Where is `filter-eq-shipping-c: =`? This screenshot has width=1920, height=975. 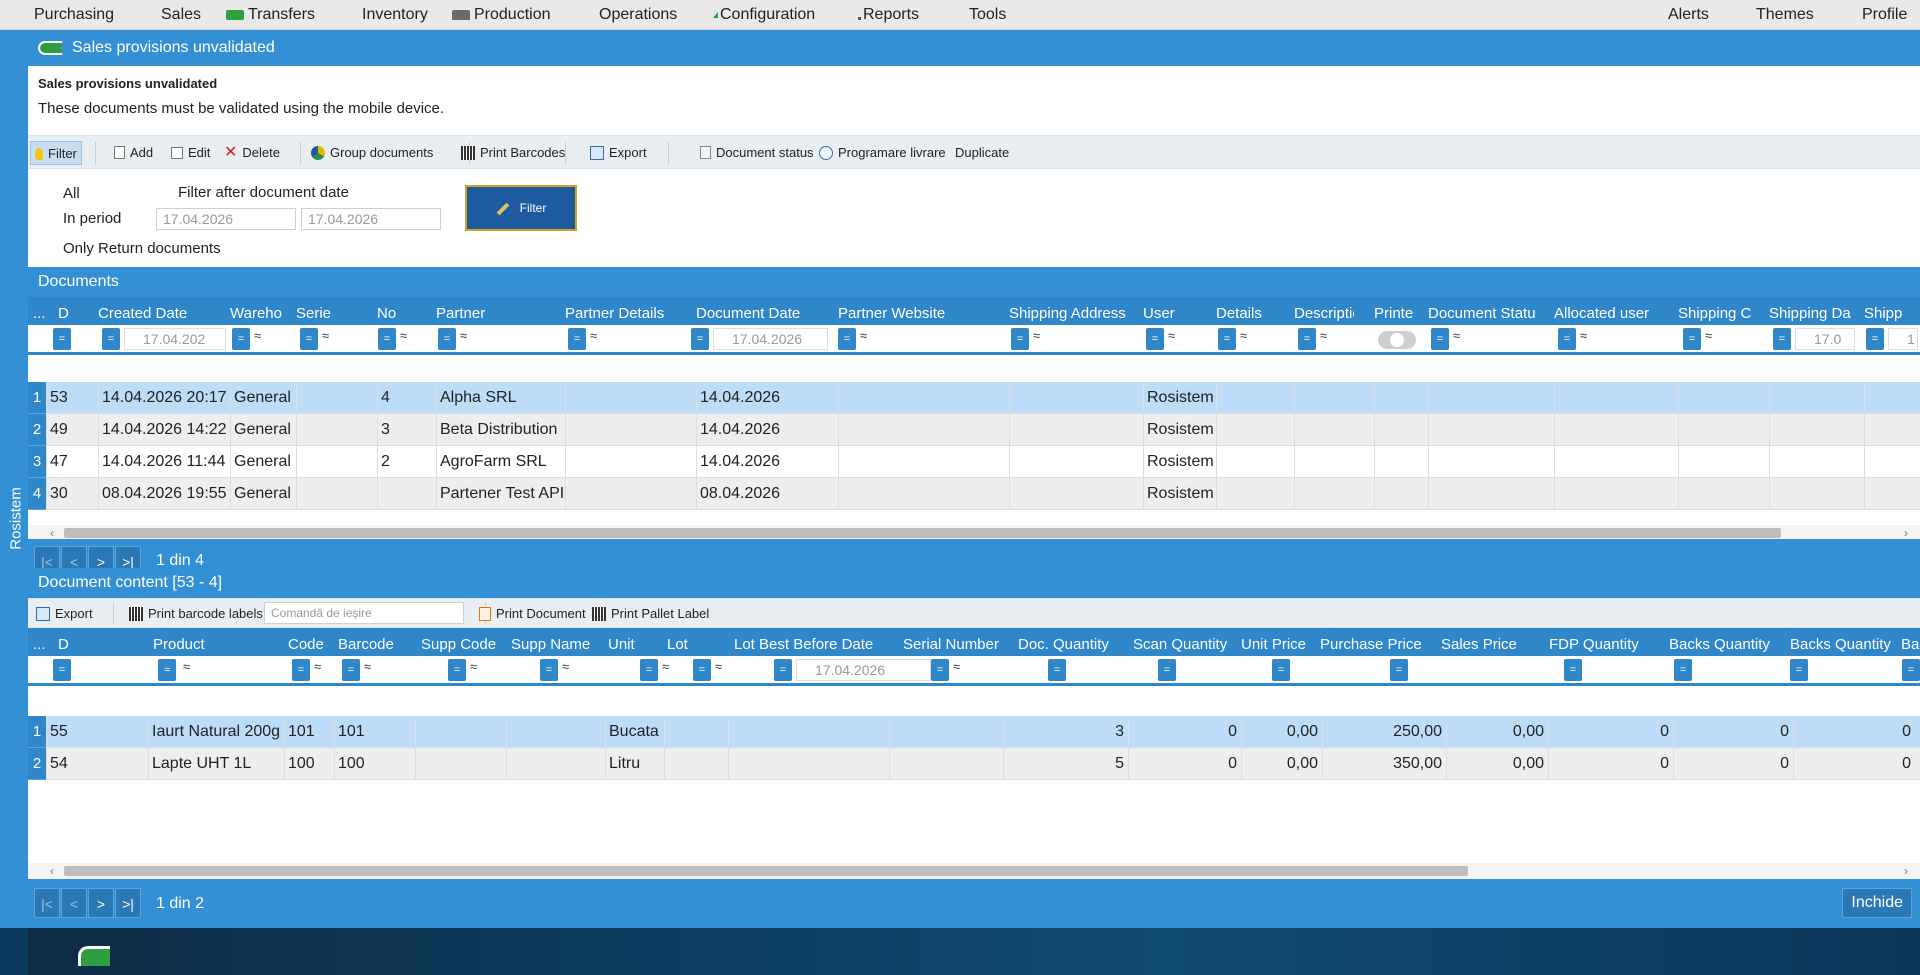 filter-eq-shipping-c: = is located at coordinates (1692, 339).